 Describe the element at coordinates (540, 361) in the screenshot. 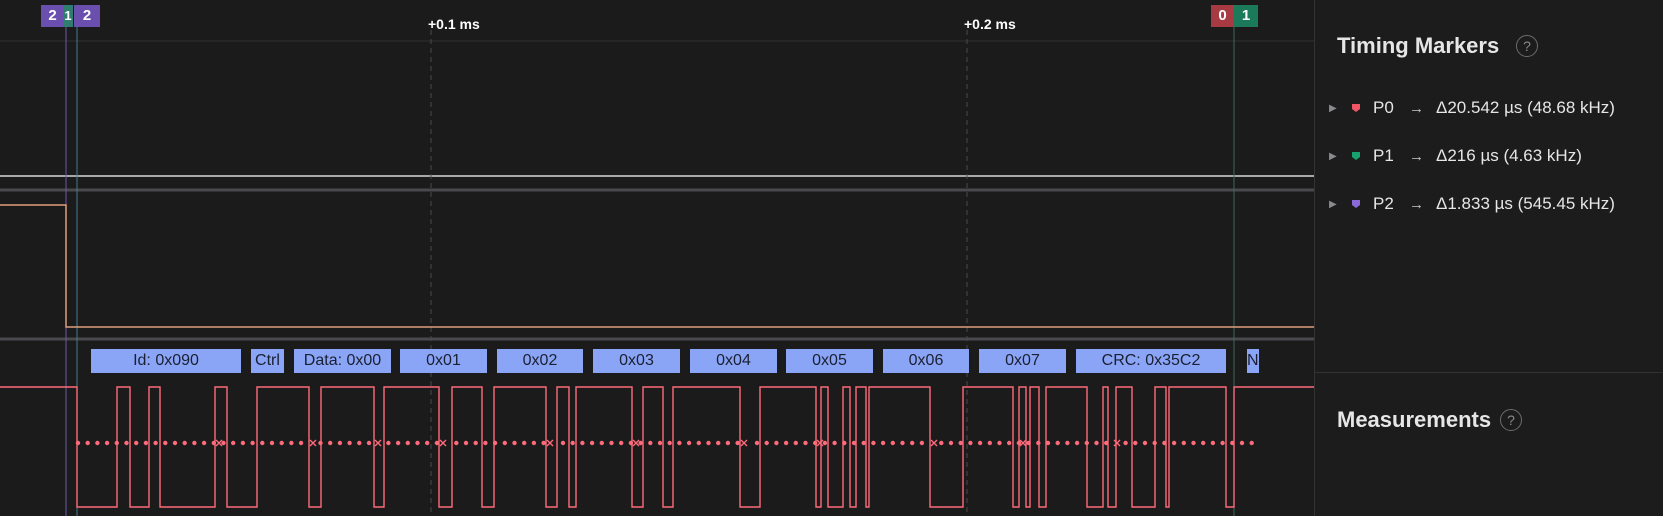

I see `packet-byte-02: 0x02` at that location.